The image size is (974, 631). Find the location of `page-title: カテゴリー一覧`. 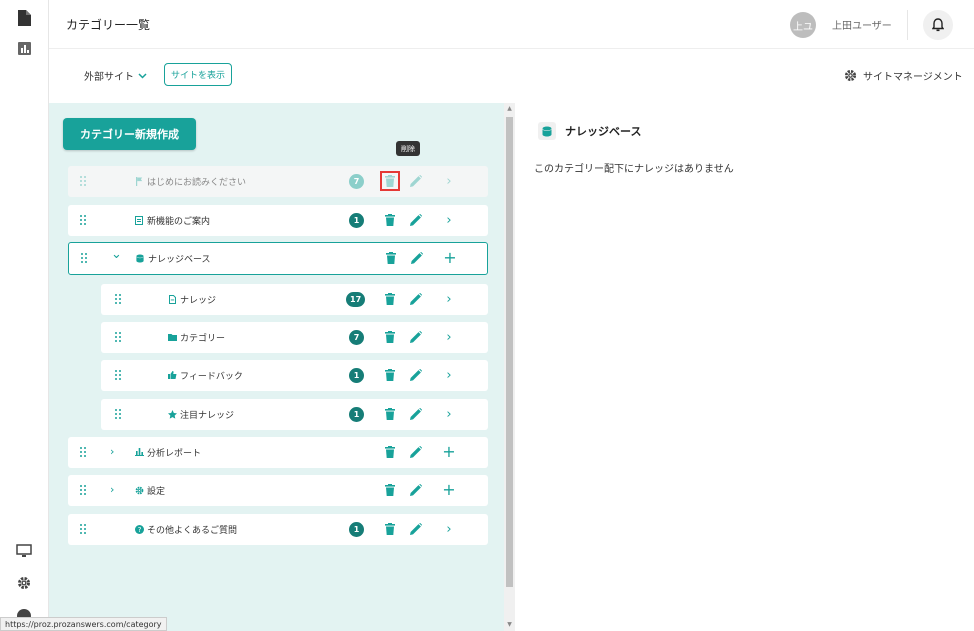

page-title: カテゴリー一覧 is located at coordinates (108, 25).